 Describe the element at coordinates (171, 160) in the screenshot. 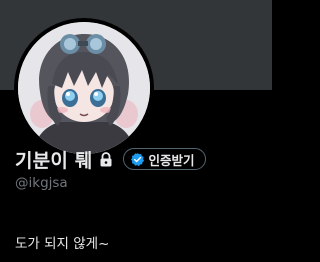

I see `get-verified-label: 인증받기` at that location.